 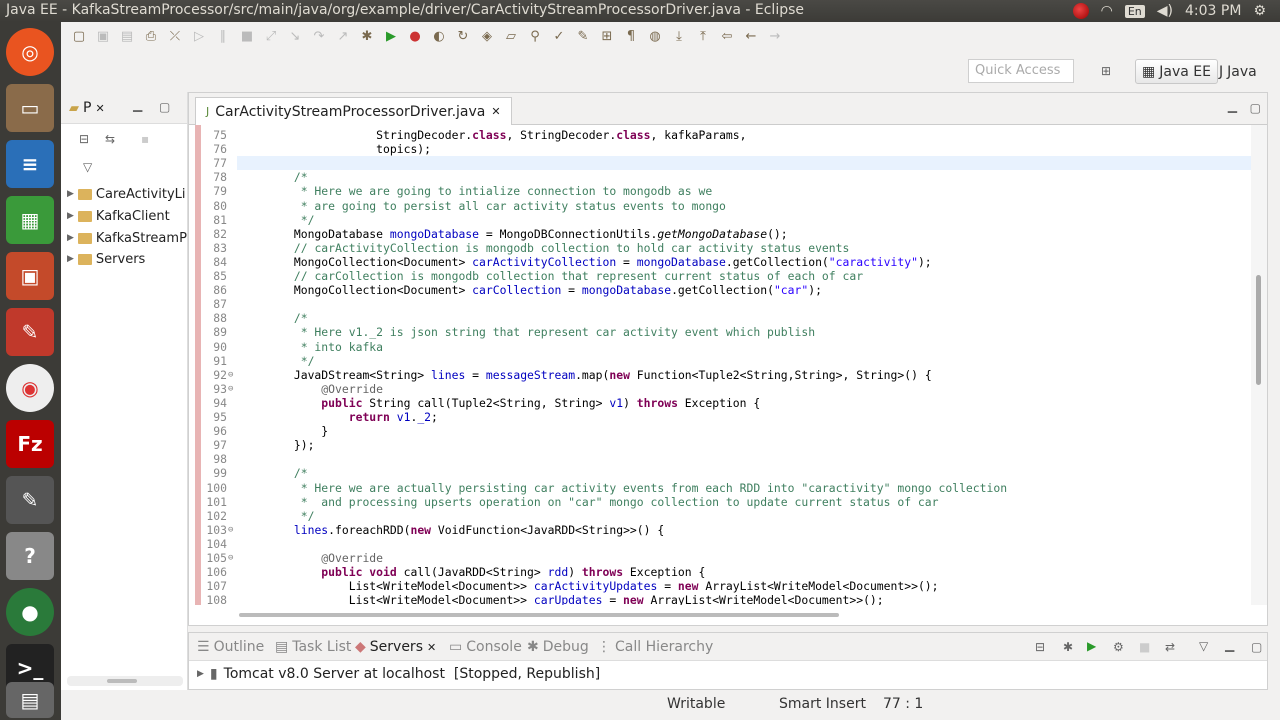 What do you see at coordinates (223, 36) in the screenshot?
I see `suspend-icon: ∥` at bounding box center [223, 36].